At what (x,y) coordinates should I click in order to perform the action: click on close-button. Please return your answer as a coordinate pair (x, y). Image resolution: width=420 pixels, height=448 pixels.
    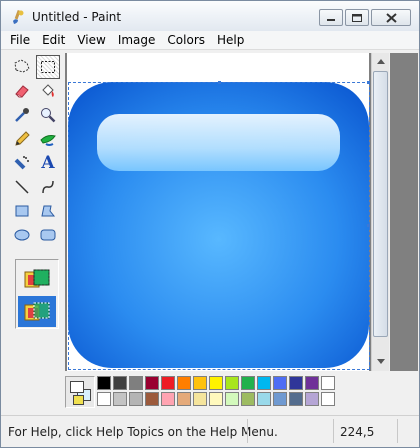
    Looking at the image, I should click on (391, 17).